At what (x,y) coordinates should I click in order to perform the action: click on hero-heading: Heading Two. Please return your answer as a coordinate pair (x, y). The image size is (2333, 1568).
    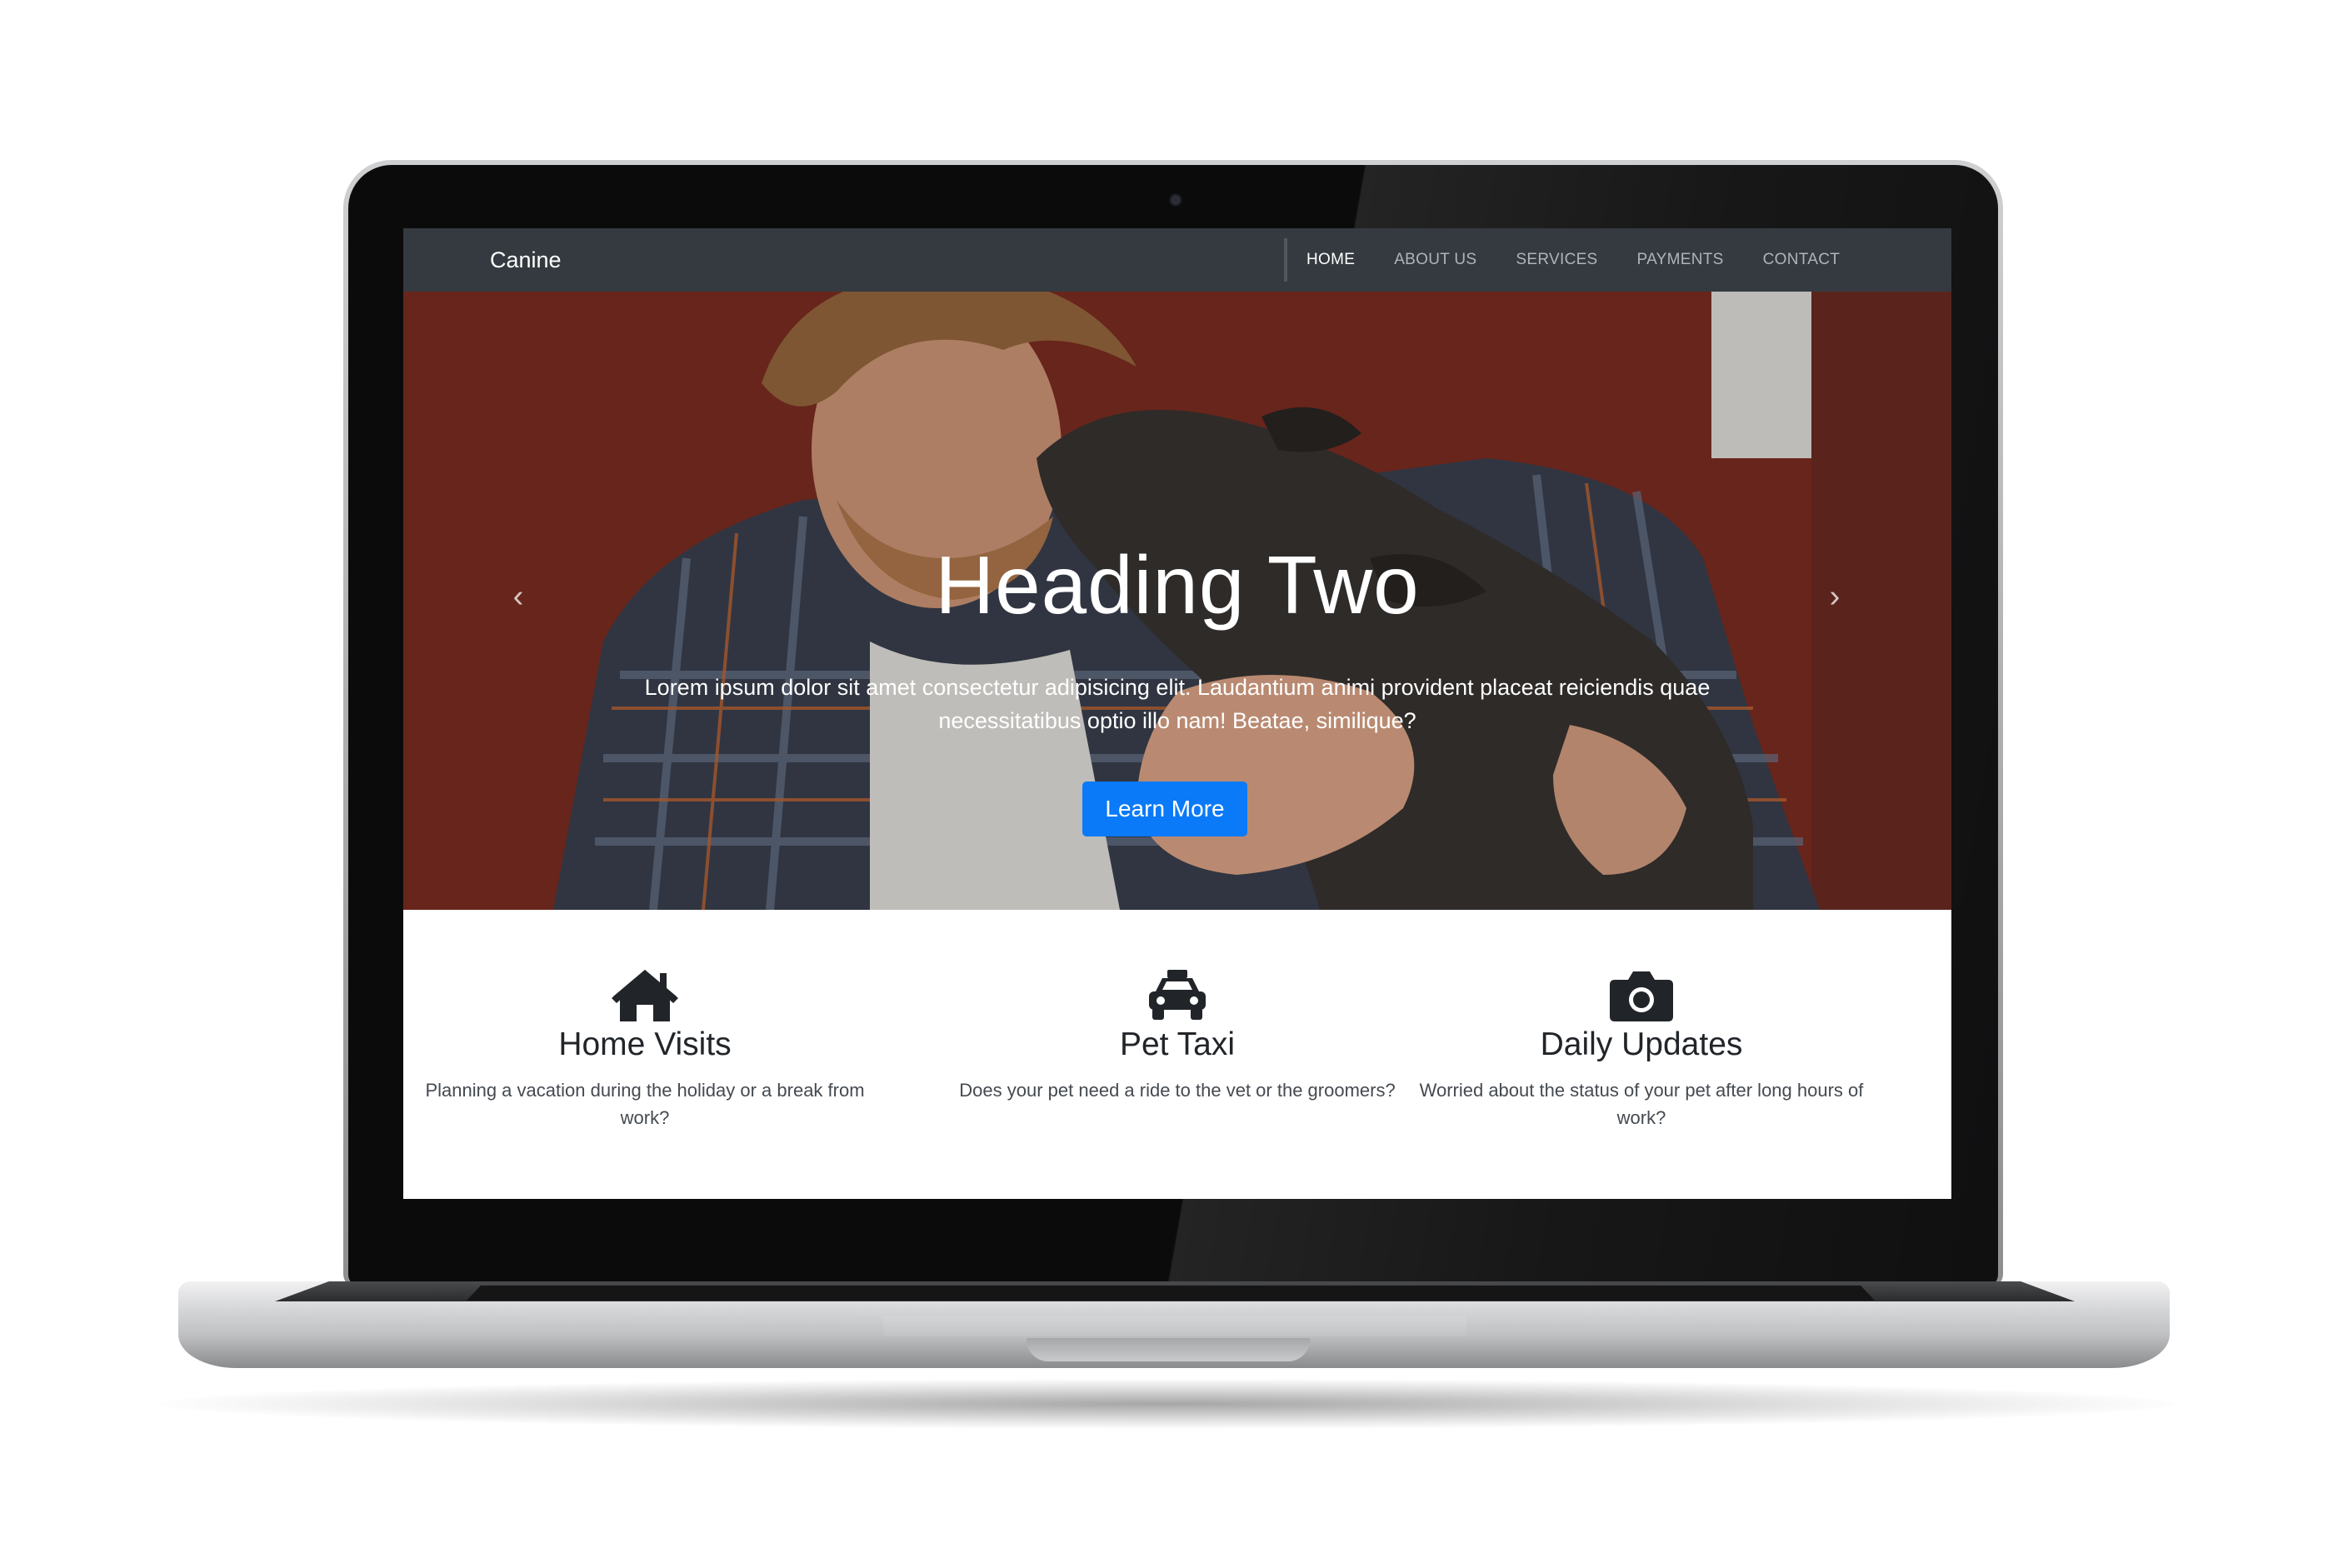
    Looking at the image, I should click on (1178, 585).